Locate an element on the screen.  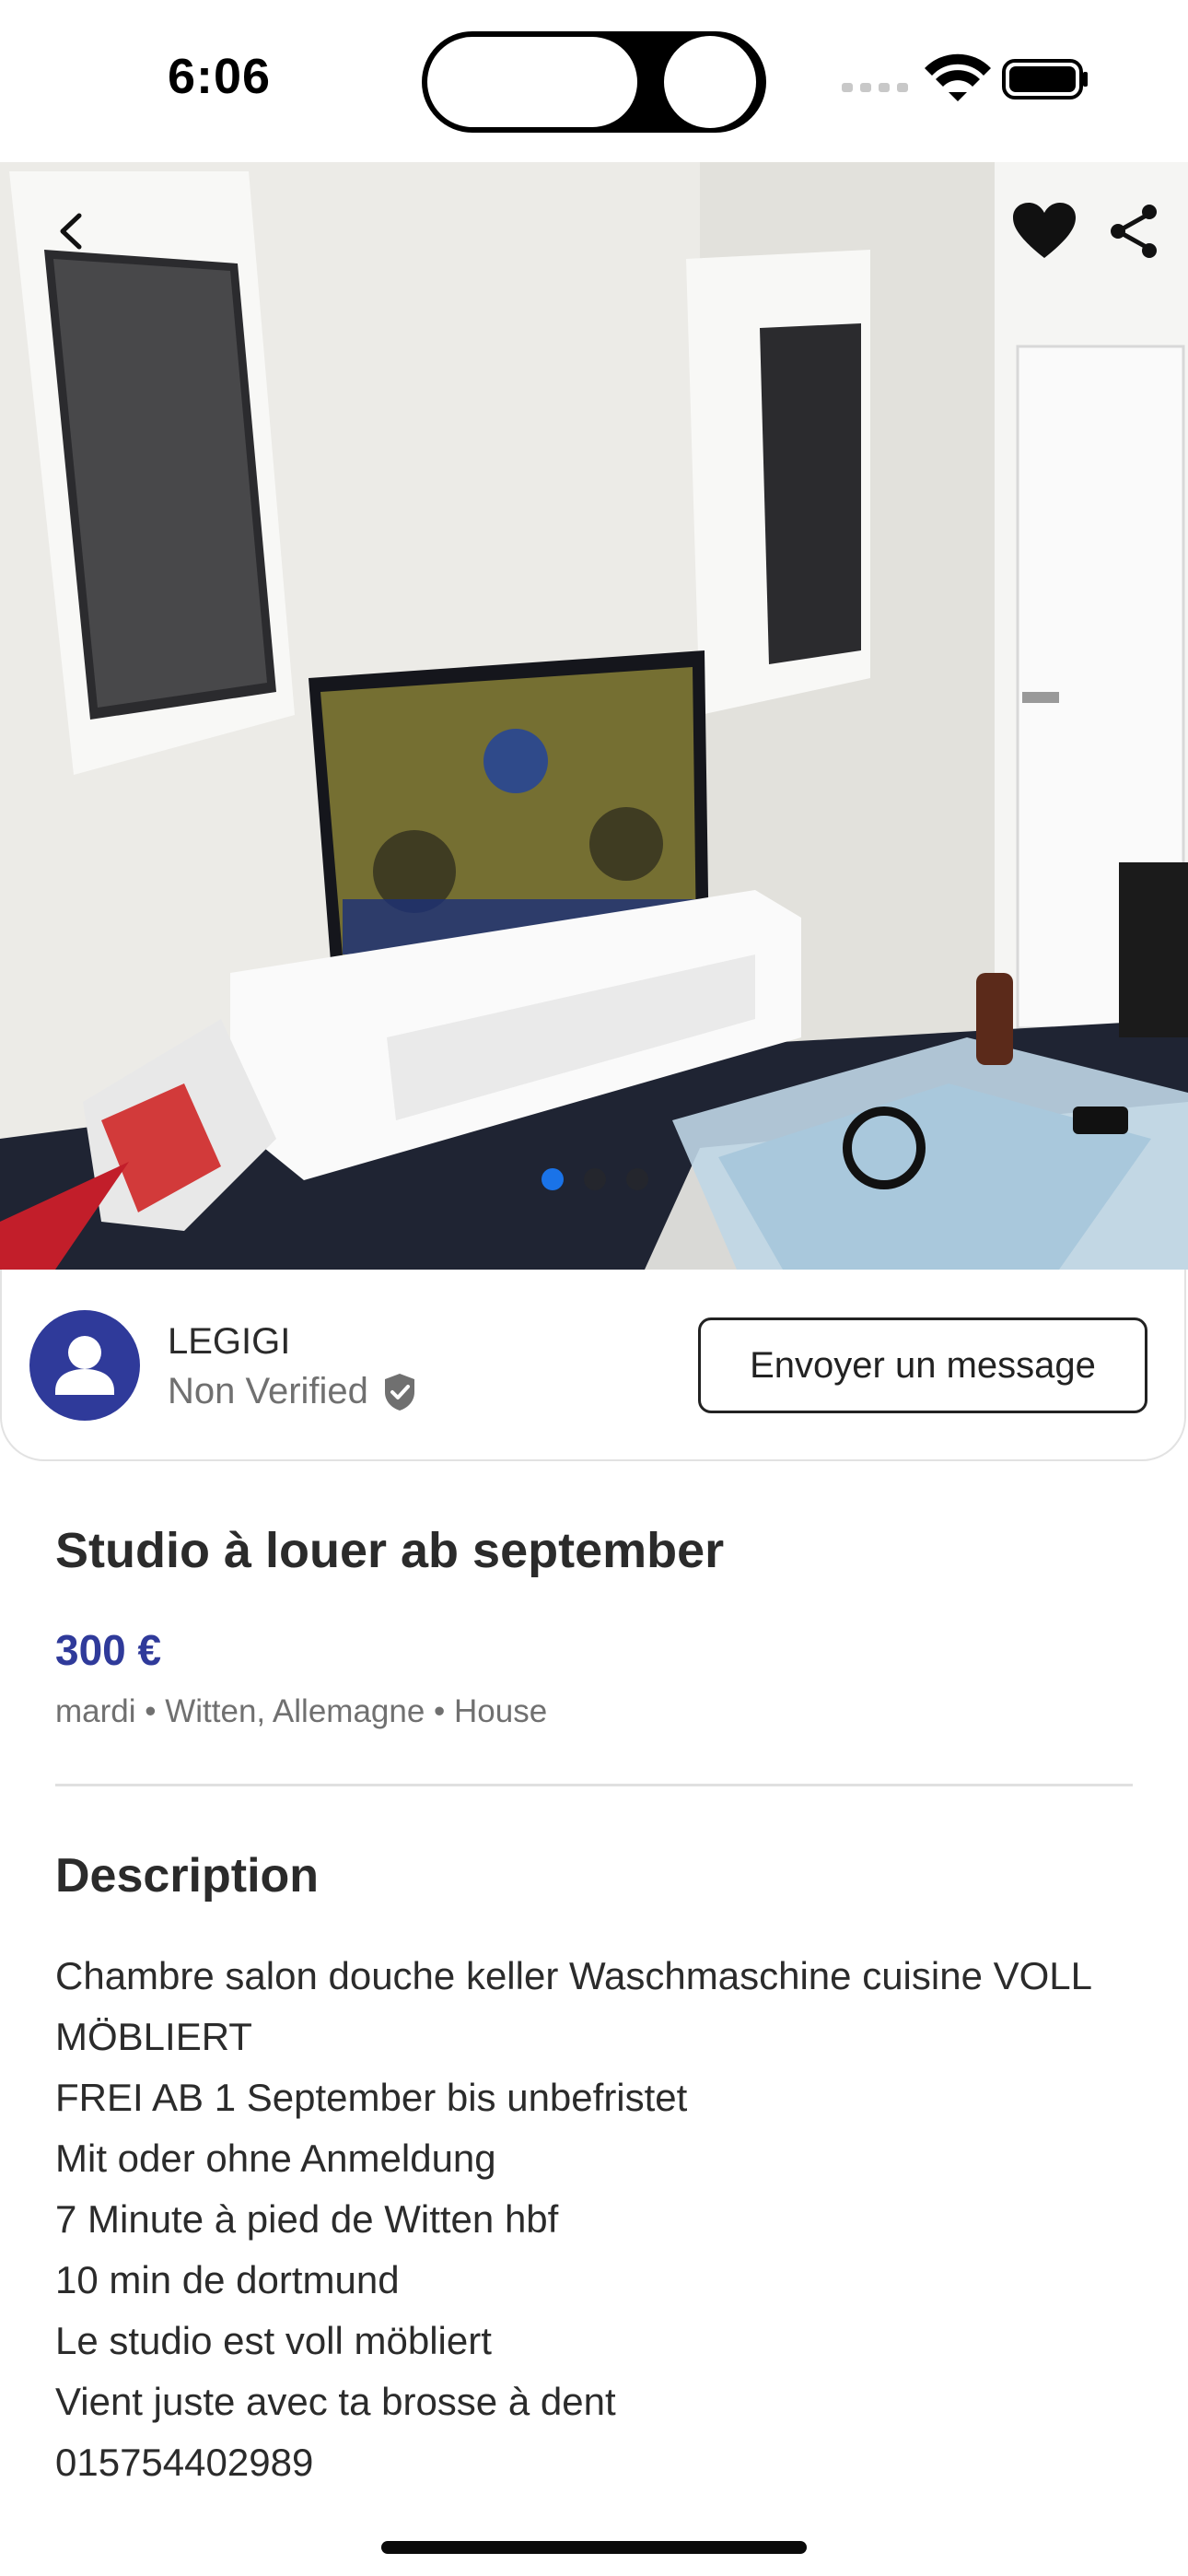
chevron-left-icon is located at coordinates (71, 231).